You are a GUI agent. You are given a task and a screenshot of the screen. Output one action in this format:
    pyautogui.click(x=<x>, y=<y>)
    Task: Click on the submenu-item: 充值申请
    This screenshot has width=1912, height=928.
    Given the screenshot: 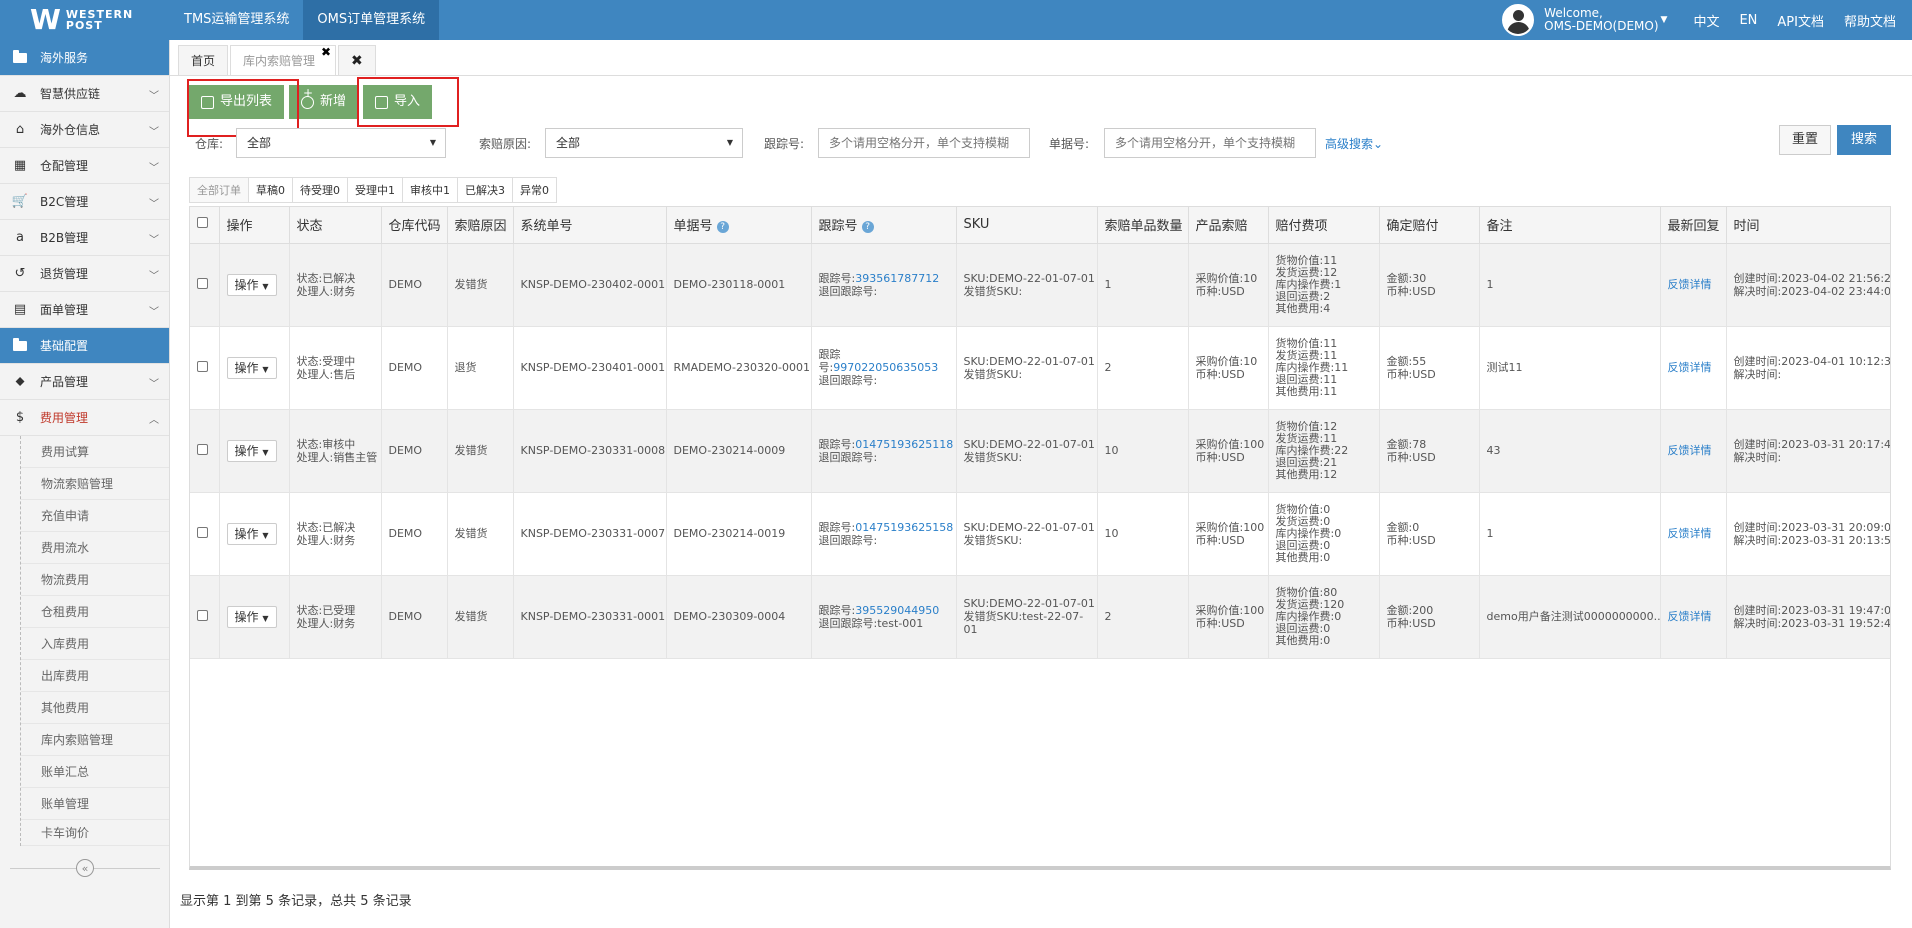 What is the action you would take?
    pyautogui.click(x=95, y=516)
    